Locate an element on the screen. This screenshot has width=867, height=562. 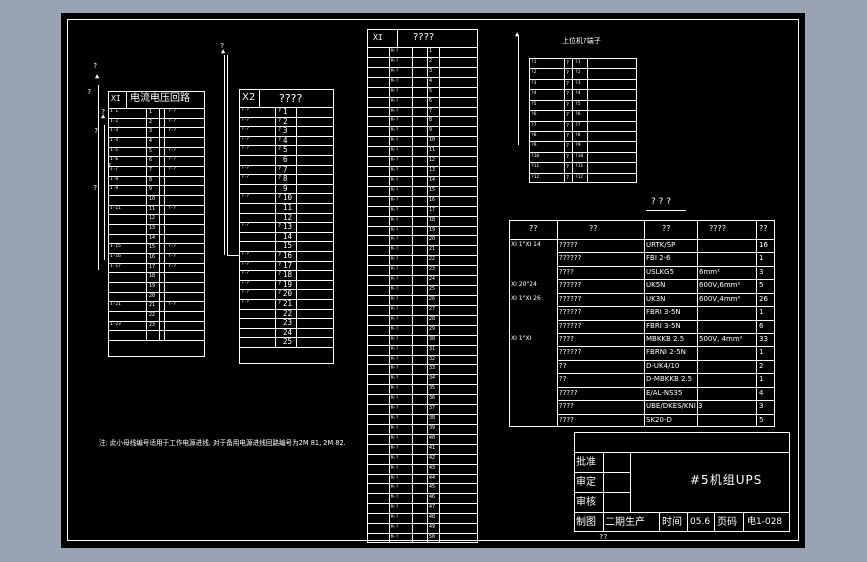
cell-terminal-number: 24 is located at coordinates (288, 332).